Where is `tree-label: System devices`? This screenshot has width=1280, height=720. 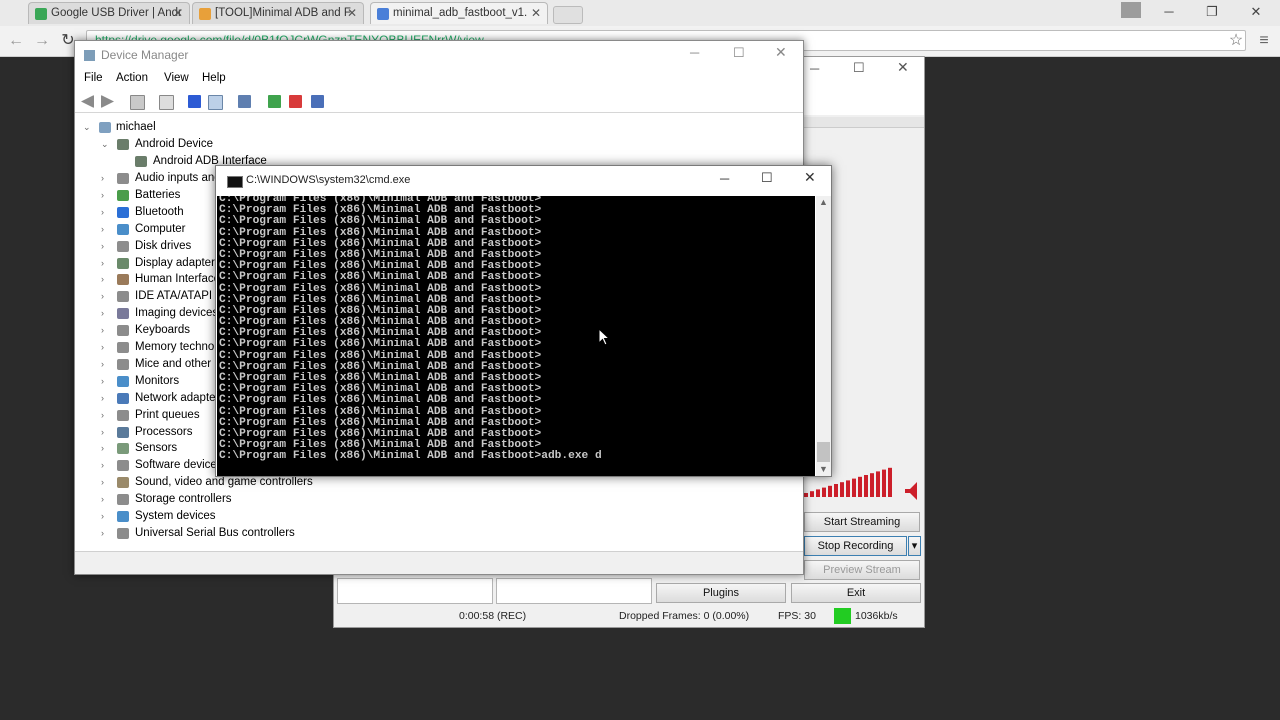 tree-label: System devices is located at coordinates (175, 516).